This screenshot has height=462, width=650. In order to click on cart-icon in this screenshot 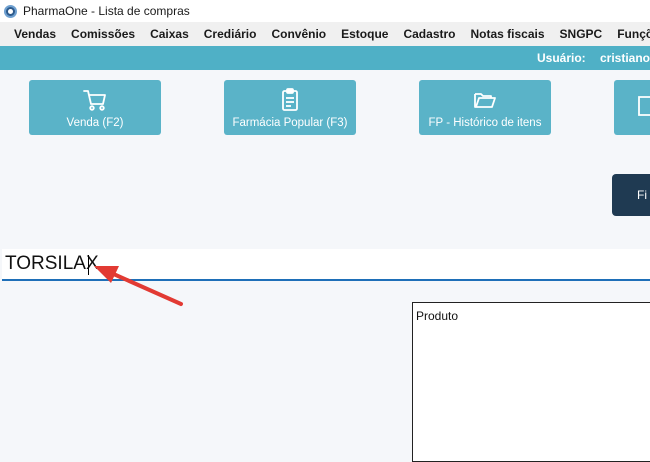, I will do `click(94, 100)`.